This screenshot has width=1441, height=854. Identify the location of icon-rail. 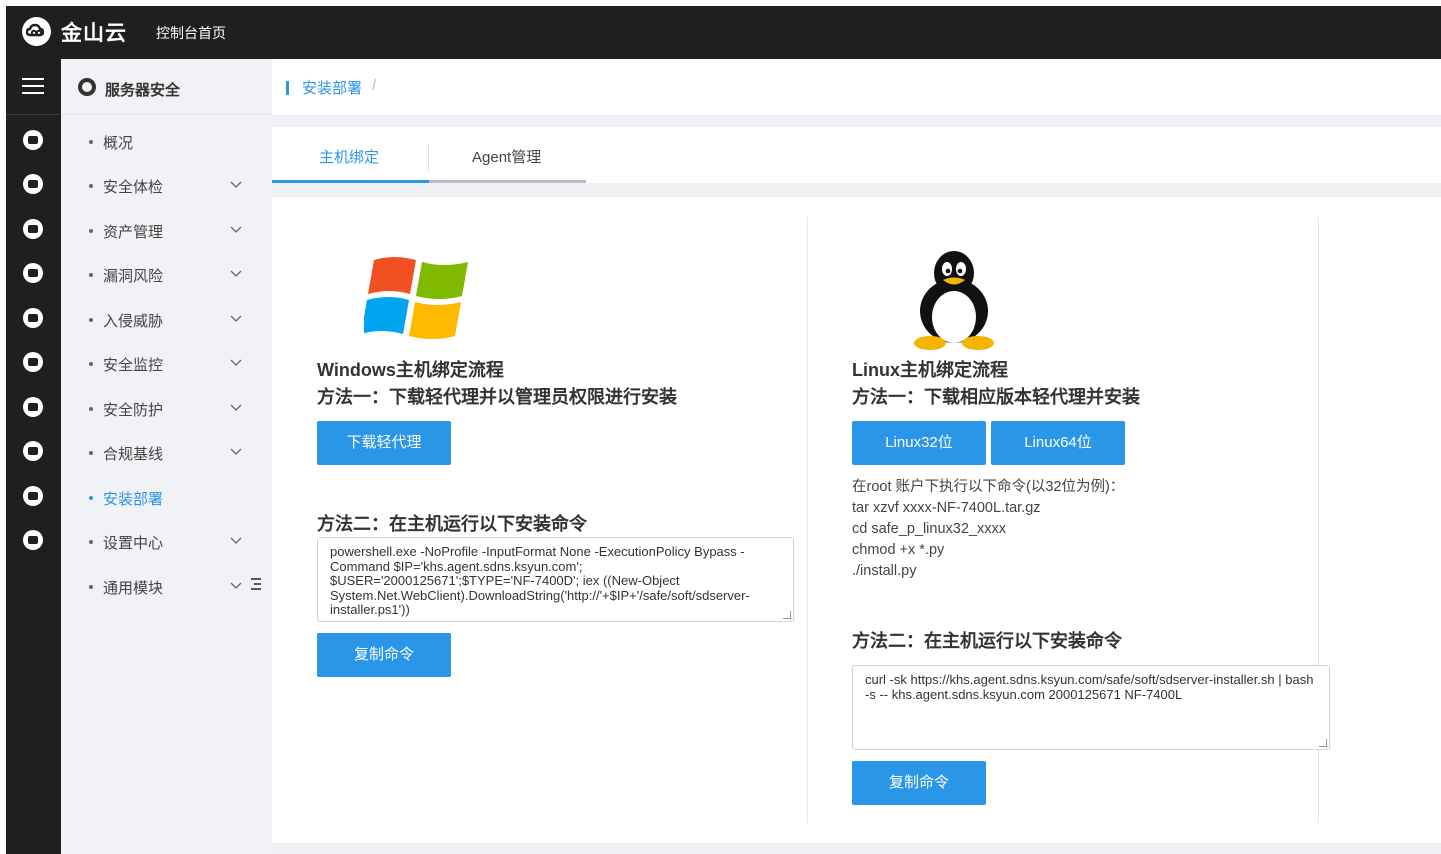
(33, 456).